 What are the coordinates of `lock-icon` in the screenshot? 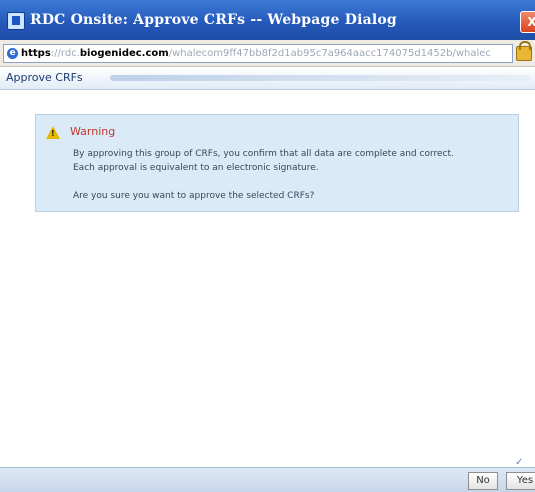 It's located at (524, 51).